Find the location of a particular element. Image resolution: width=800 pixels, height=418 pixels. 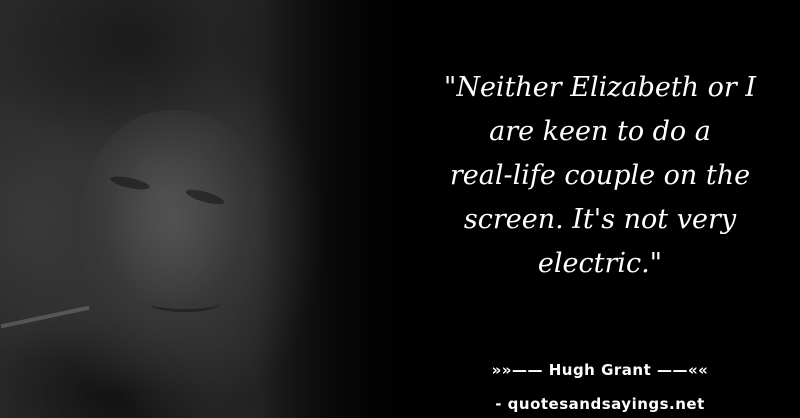

collar-highlight is located at coordinates (45, 317).